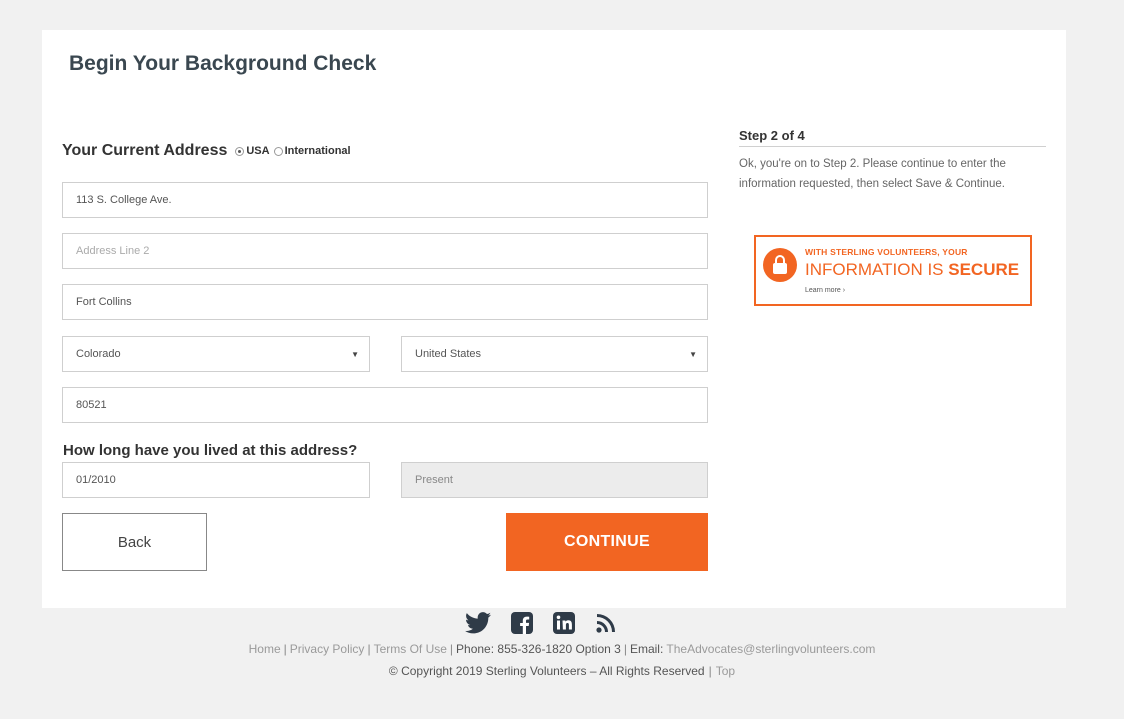 The height and width of the screenshot is (719, 1124). Describe the element at coordinates (770, 649) in the screenshot. I see `footer-email-link: TheAdvocates@sterlingvolunteers.com` at that location.